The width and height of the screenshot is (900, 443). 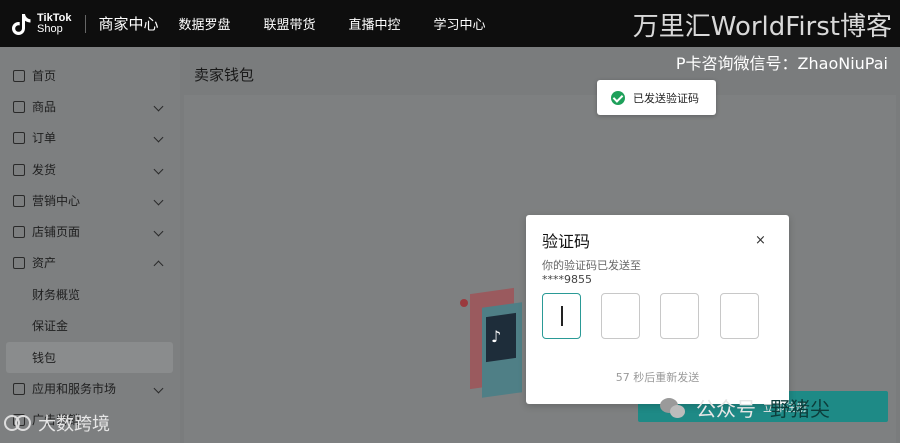 What do you see at coordinates (726, 409) in the screenshot?
I see `wechat-watermark-label: 公众号` at bounding box center [726, 409].